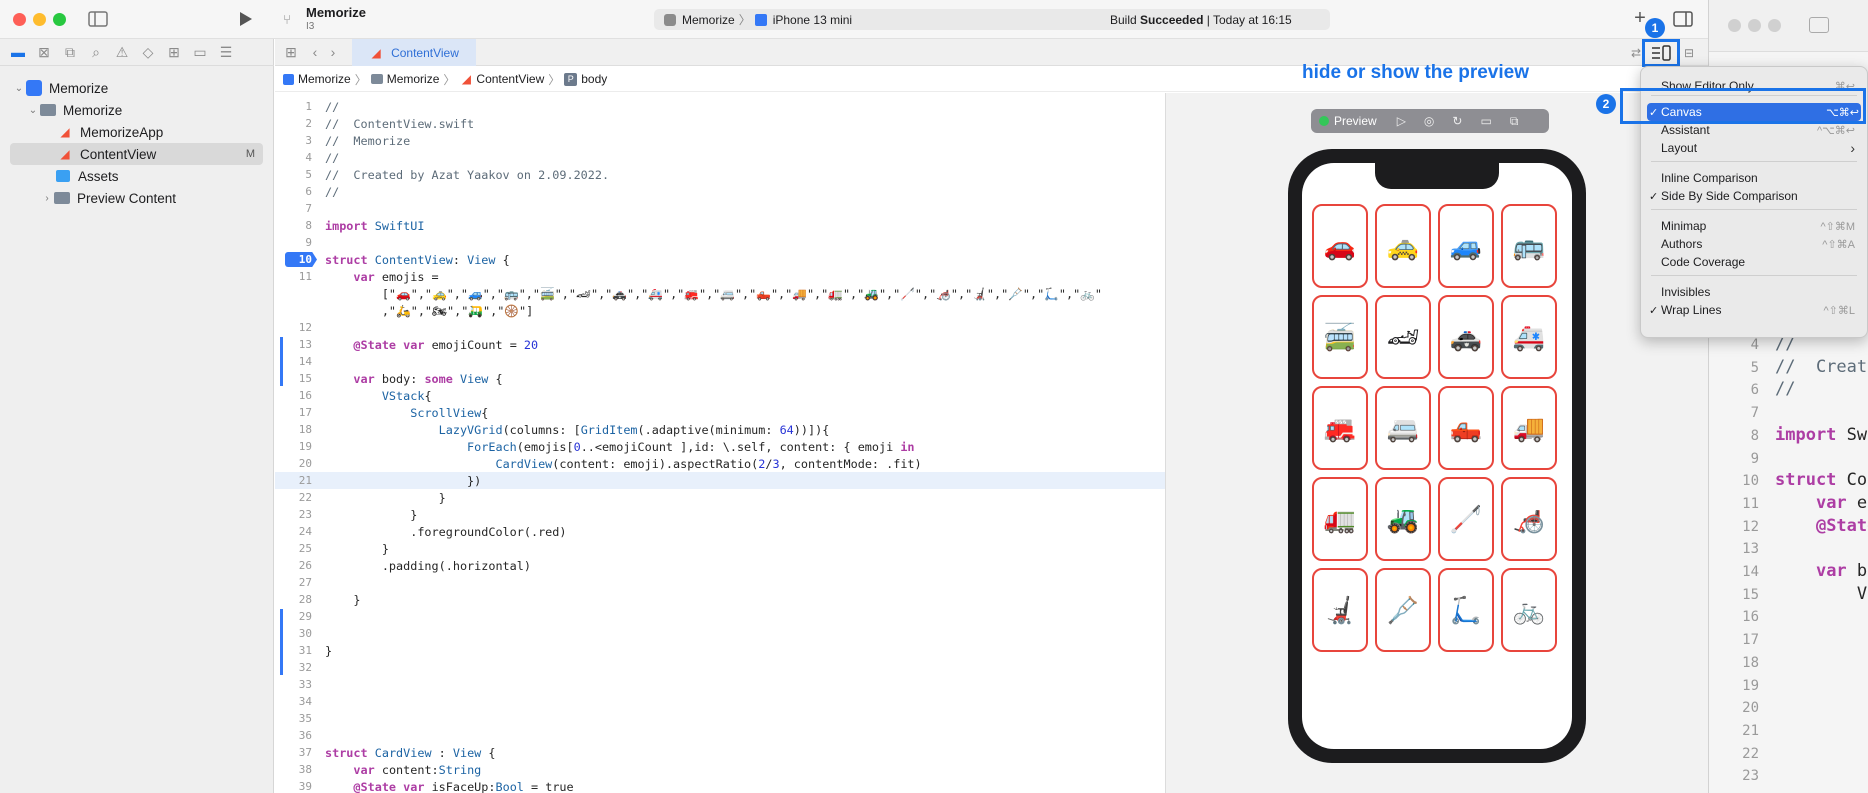  What do you see at coordinates (136, 154) in the screenshot?
I see `nav-file-contentview: ◢ ContentView M` at bounding box center [136, 154].